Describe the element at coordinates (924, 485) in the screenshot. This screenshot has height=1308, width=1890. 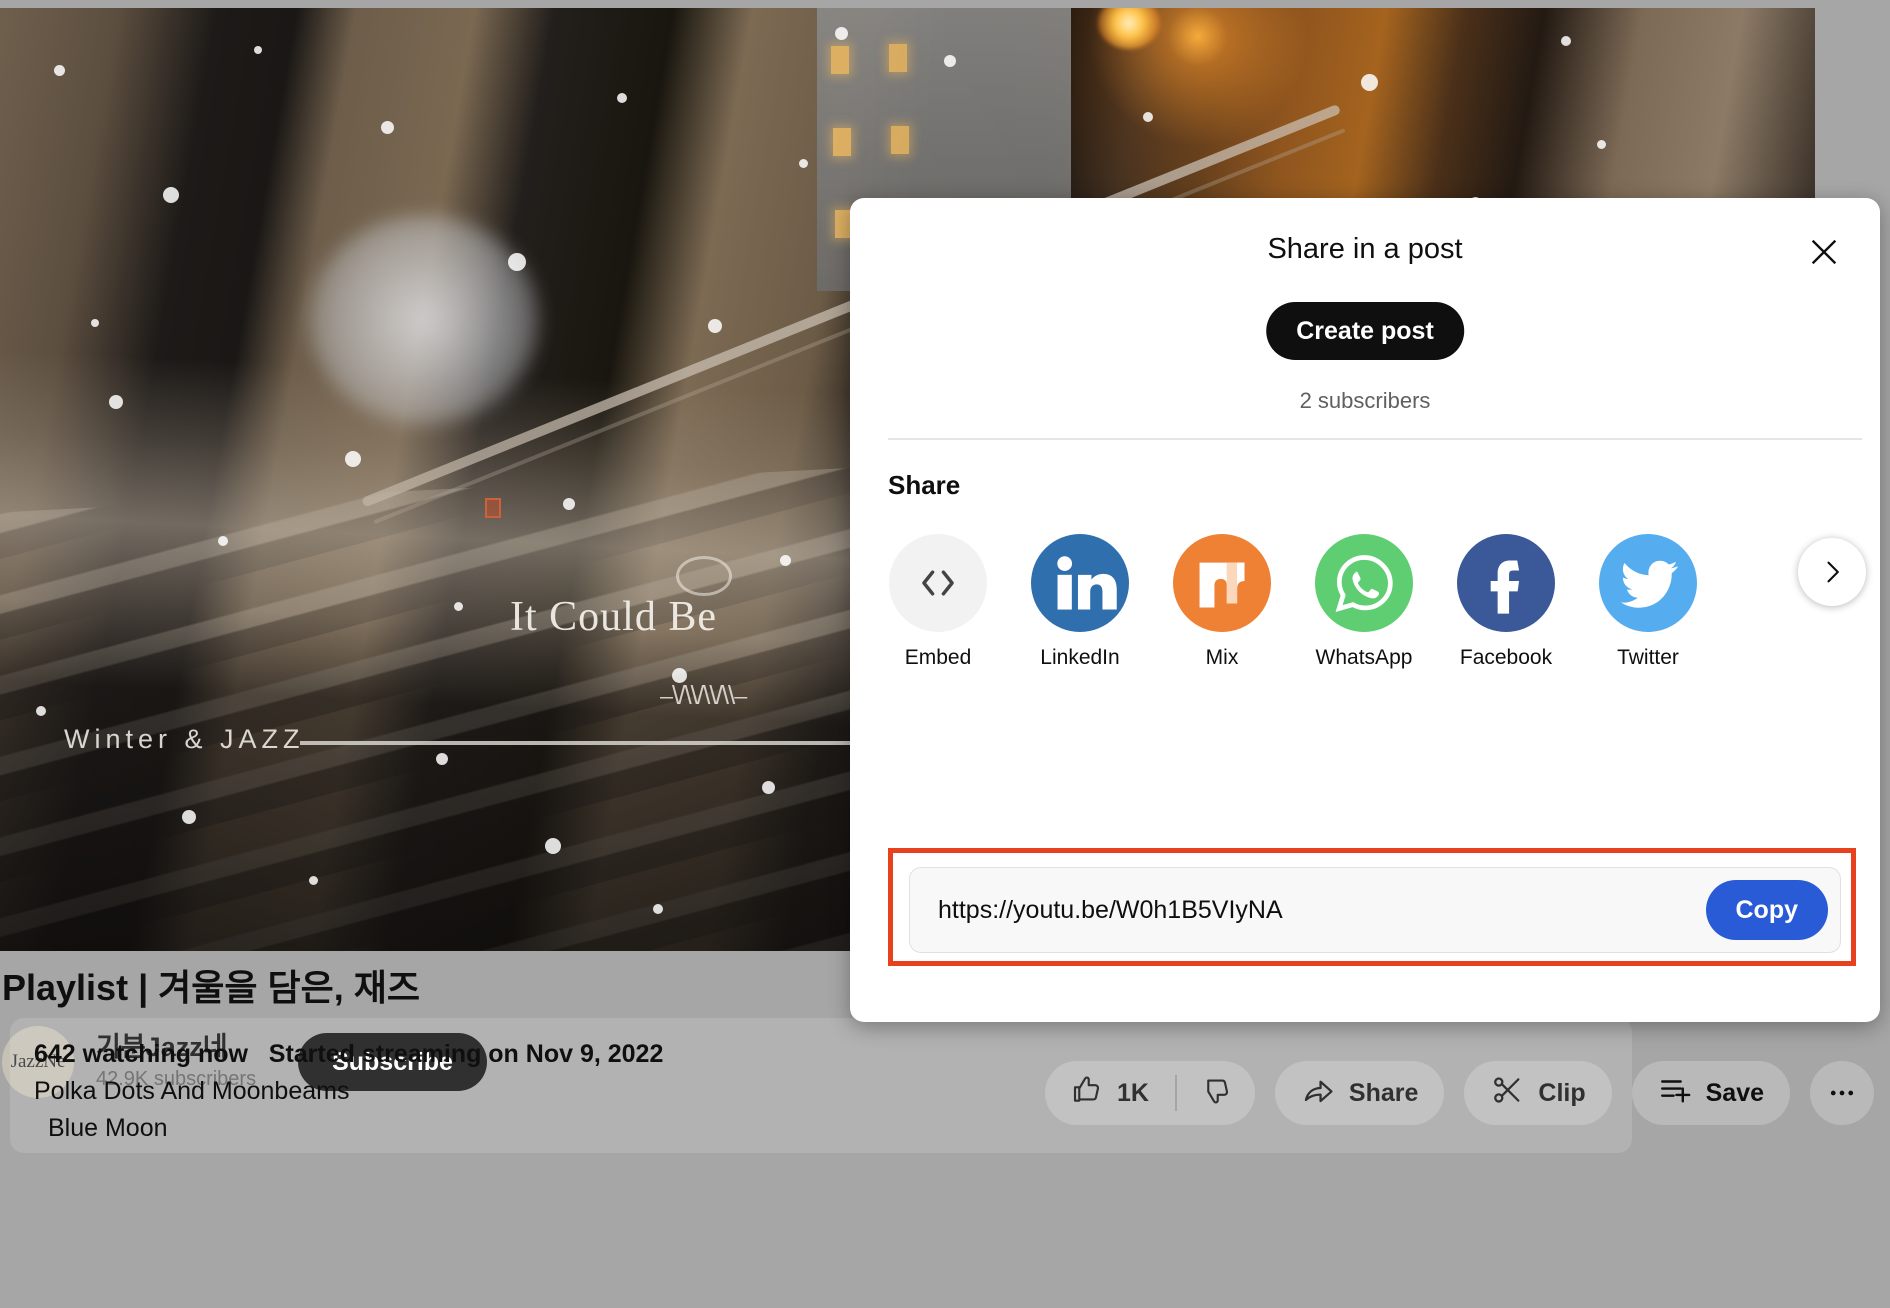
I see `share-section-heading: Share` at that location.